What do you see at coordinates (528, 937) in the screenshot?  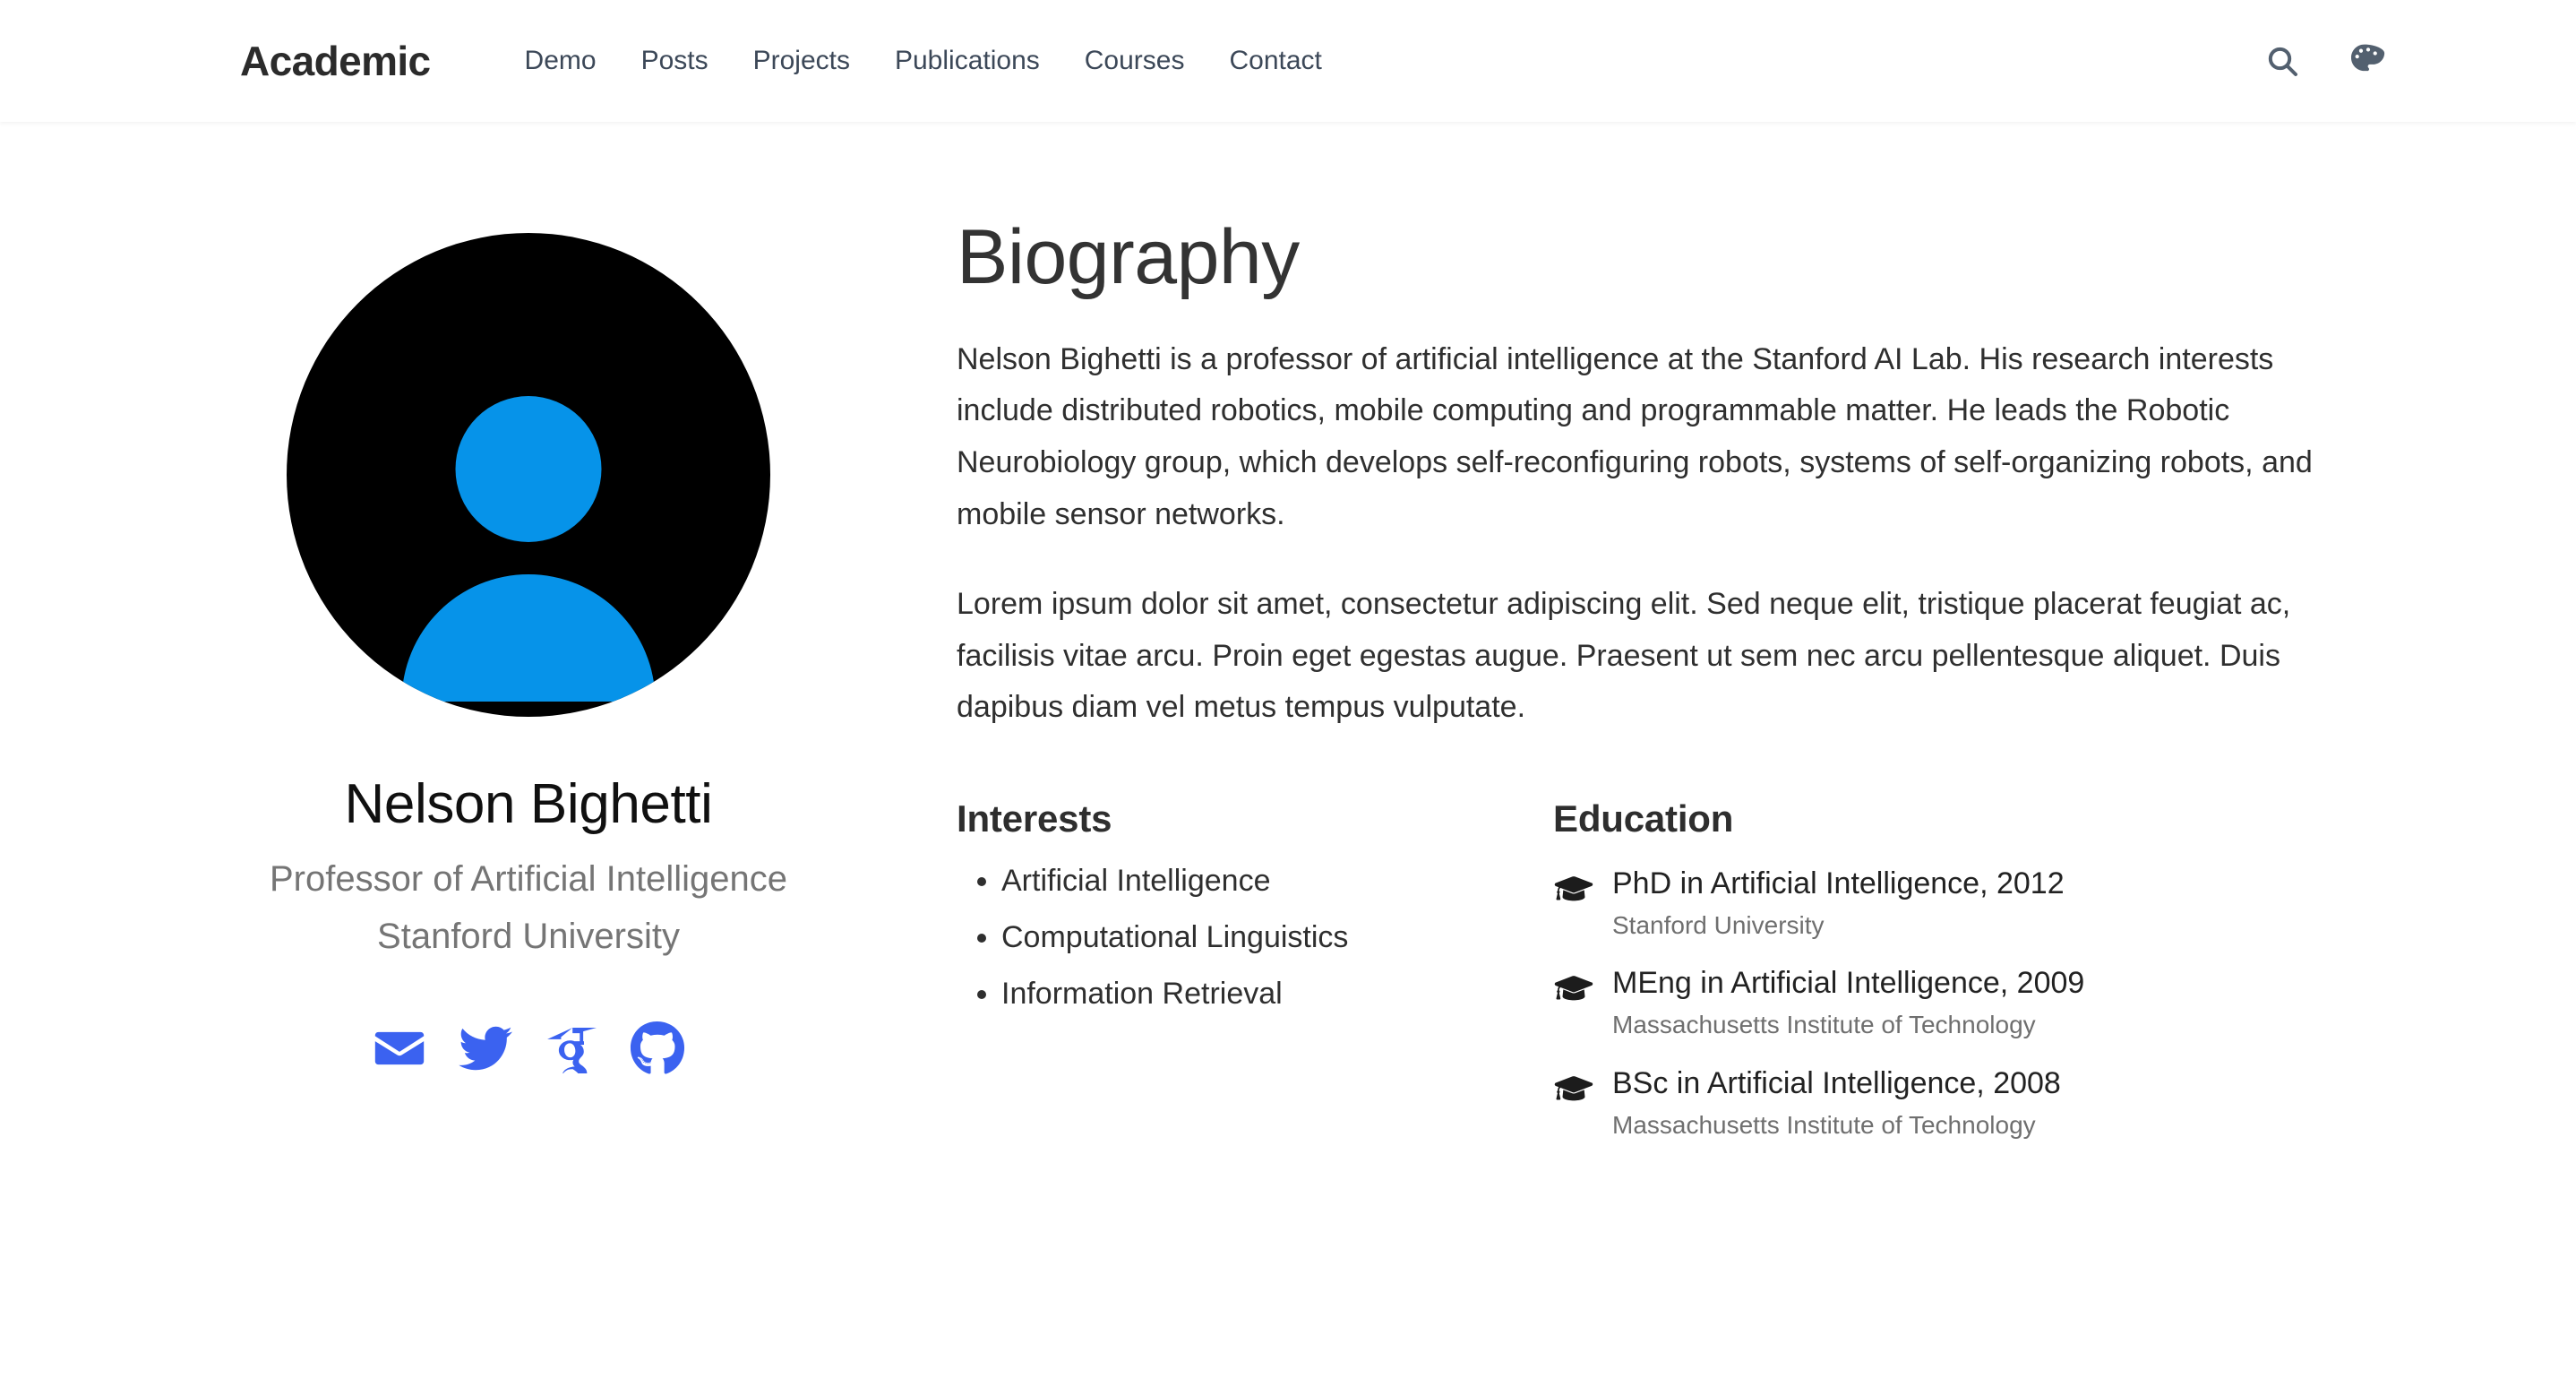 I see `person-organization: Stanford University` at bounding box center [528, 937].